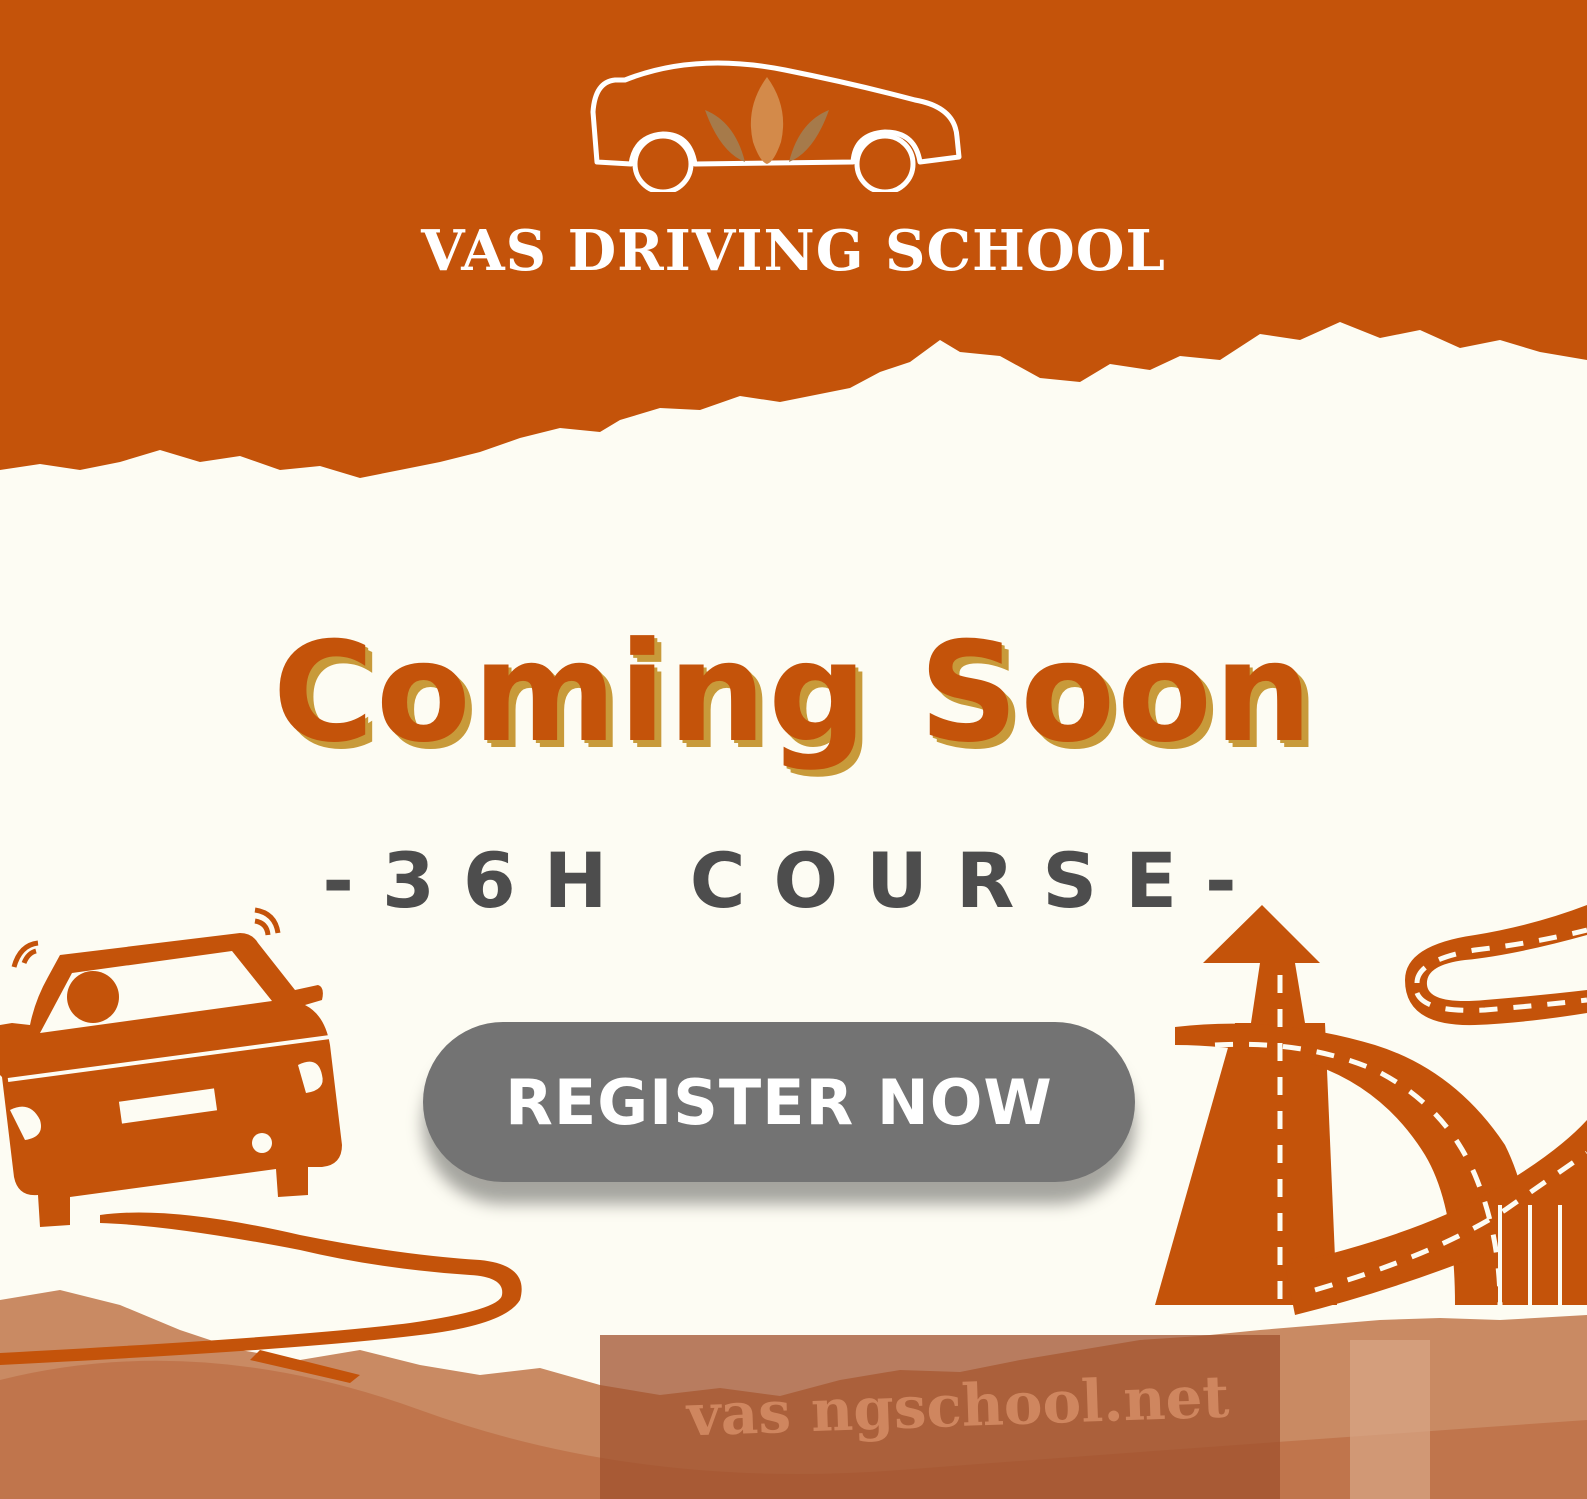 Image resolution: width=1587 pixels, height=1499 pixels. I want to click on car-driving-icon, so click(261, 1145).